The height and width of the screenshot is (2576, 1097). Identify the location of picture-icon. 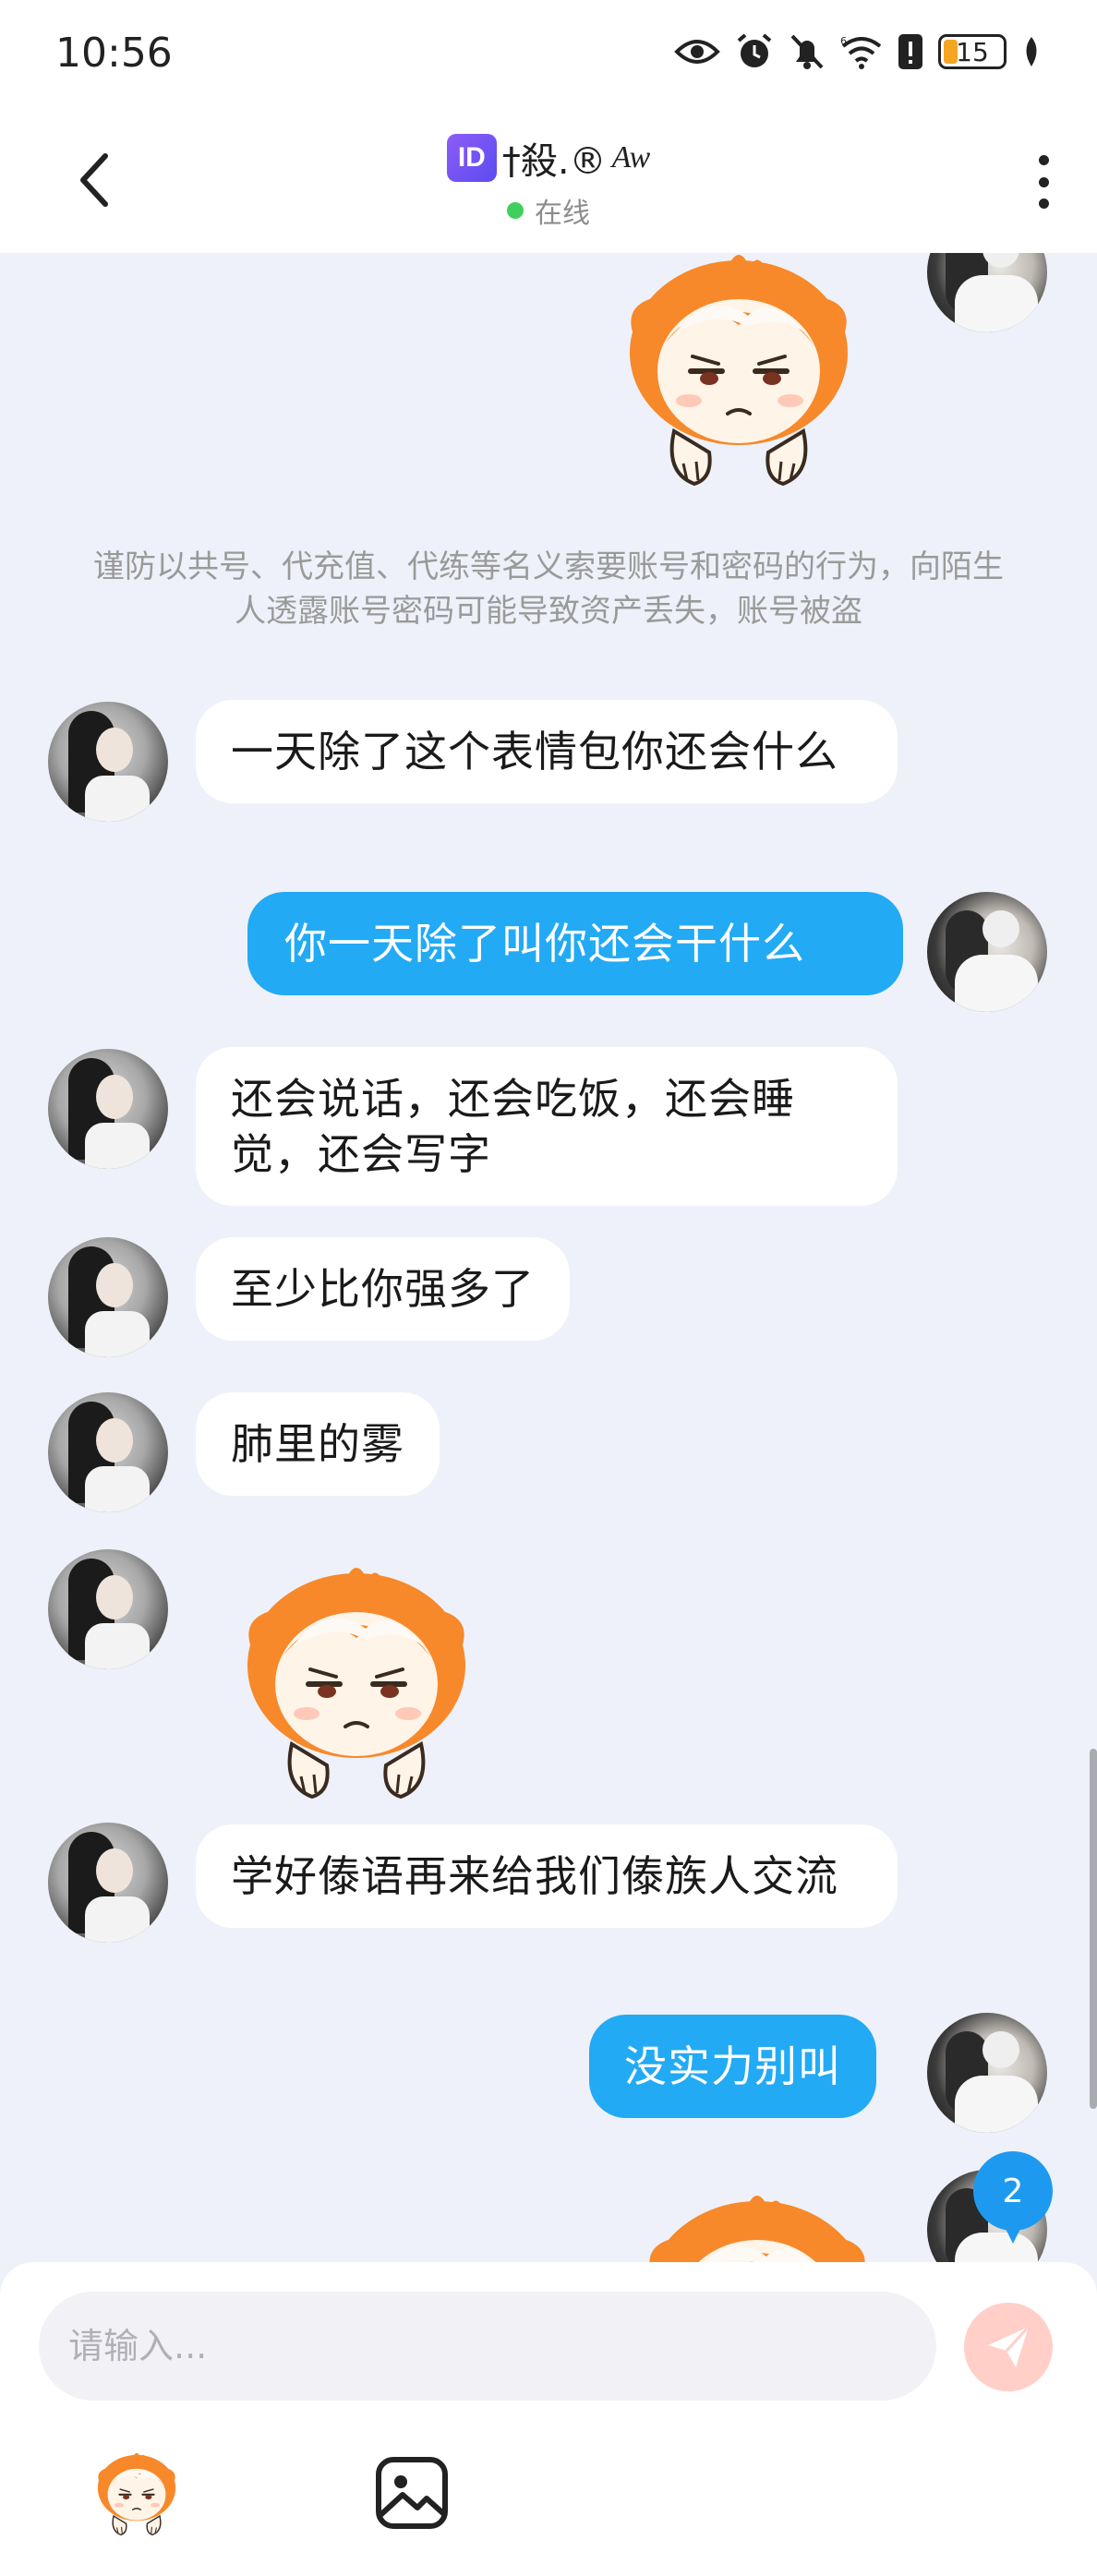
(412, 2493).